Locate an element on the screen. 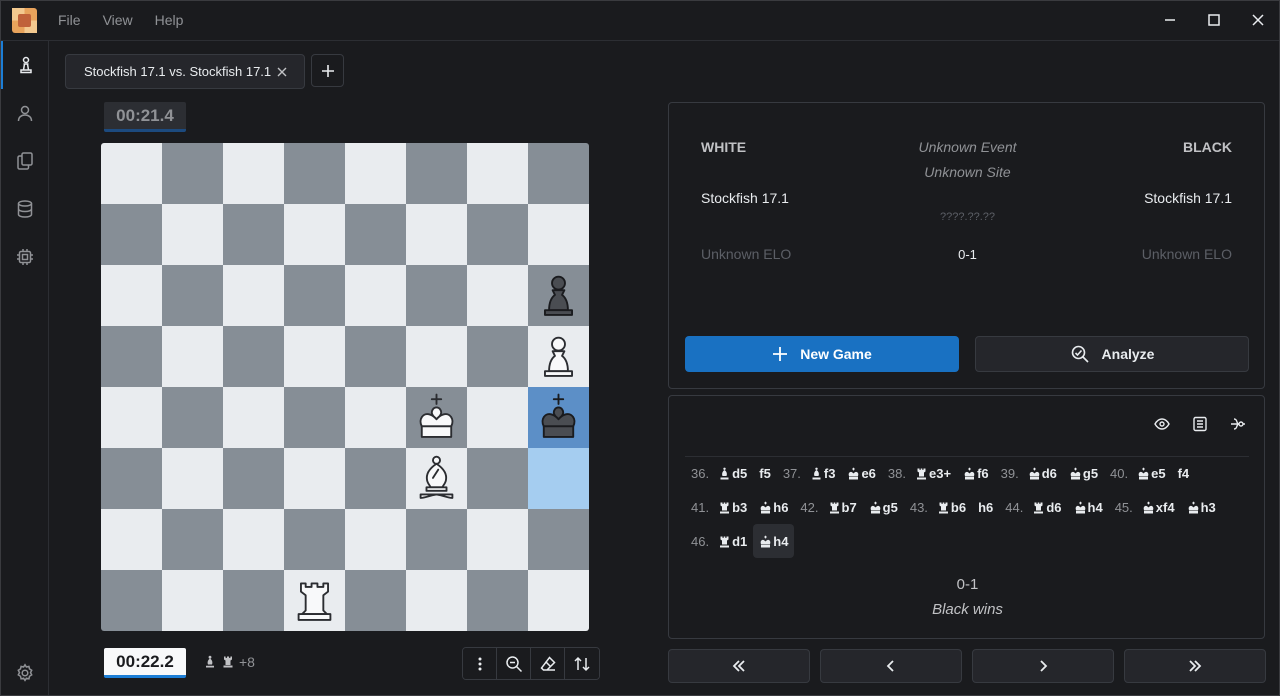 The width and height of the screenshot is (1280, 696). square-h5 is located at coordinates (558, 356).